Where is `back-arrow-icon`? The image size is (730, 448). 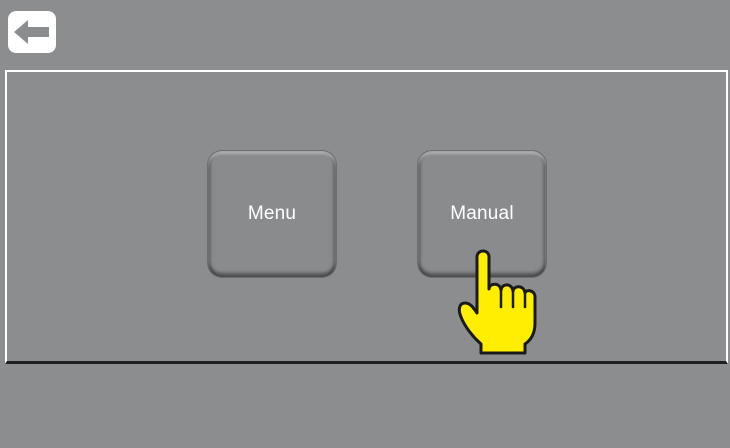 back-arrow-icon is located at coordinates (31, 32).